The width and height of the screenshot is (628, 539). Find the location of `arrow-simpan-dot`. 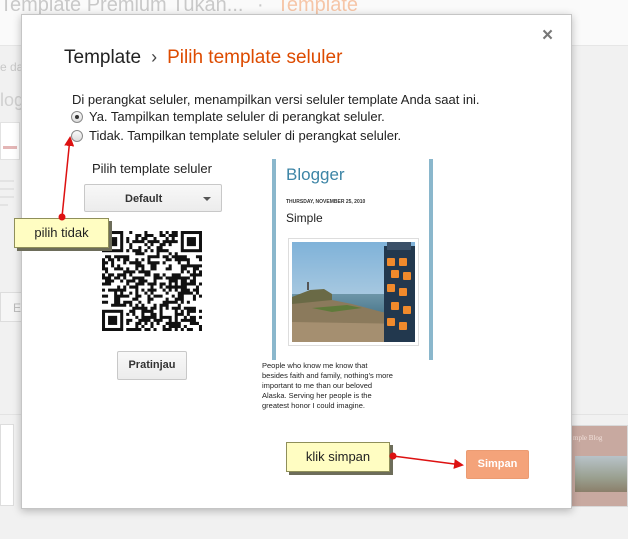

arrow-simpan-dot is located at coordinates (393, 456).